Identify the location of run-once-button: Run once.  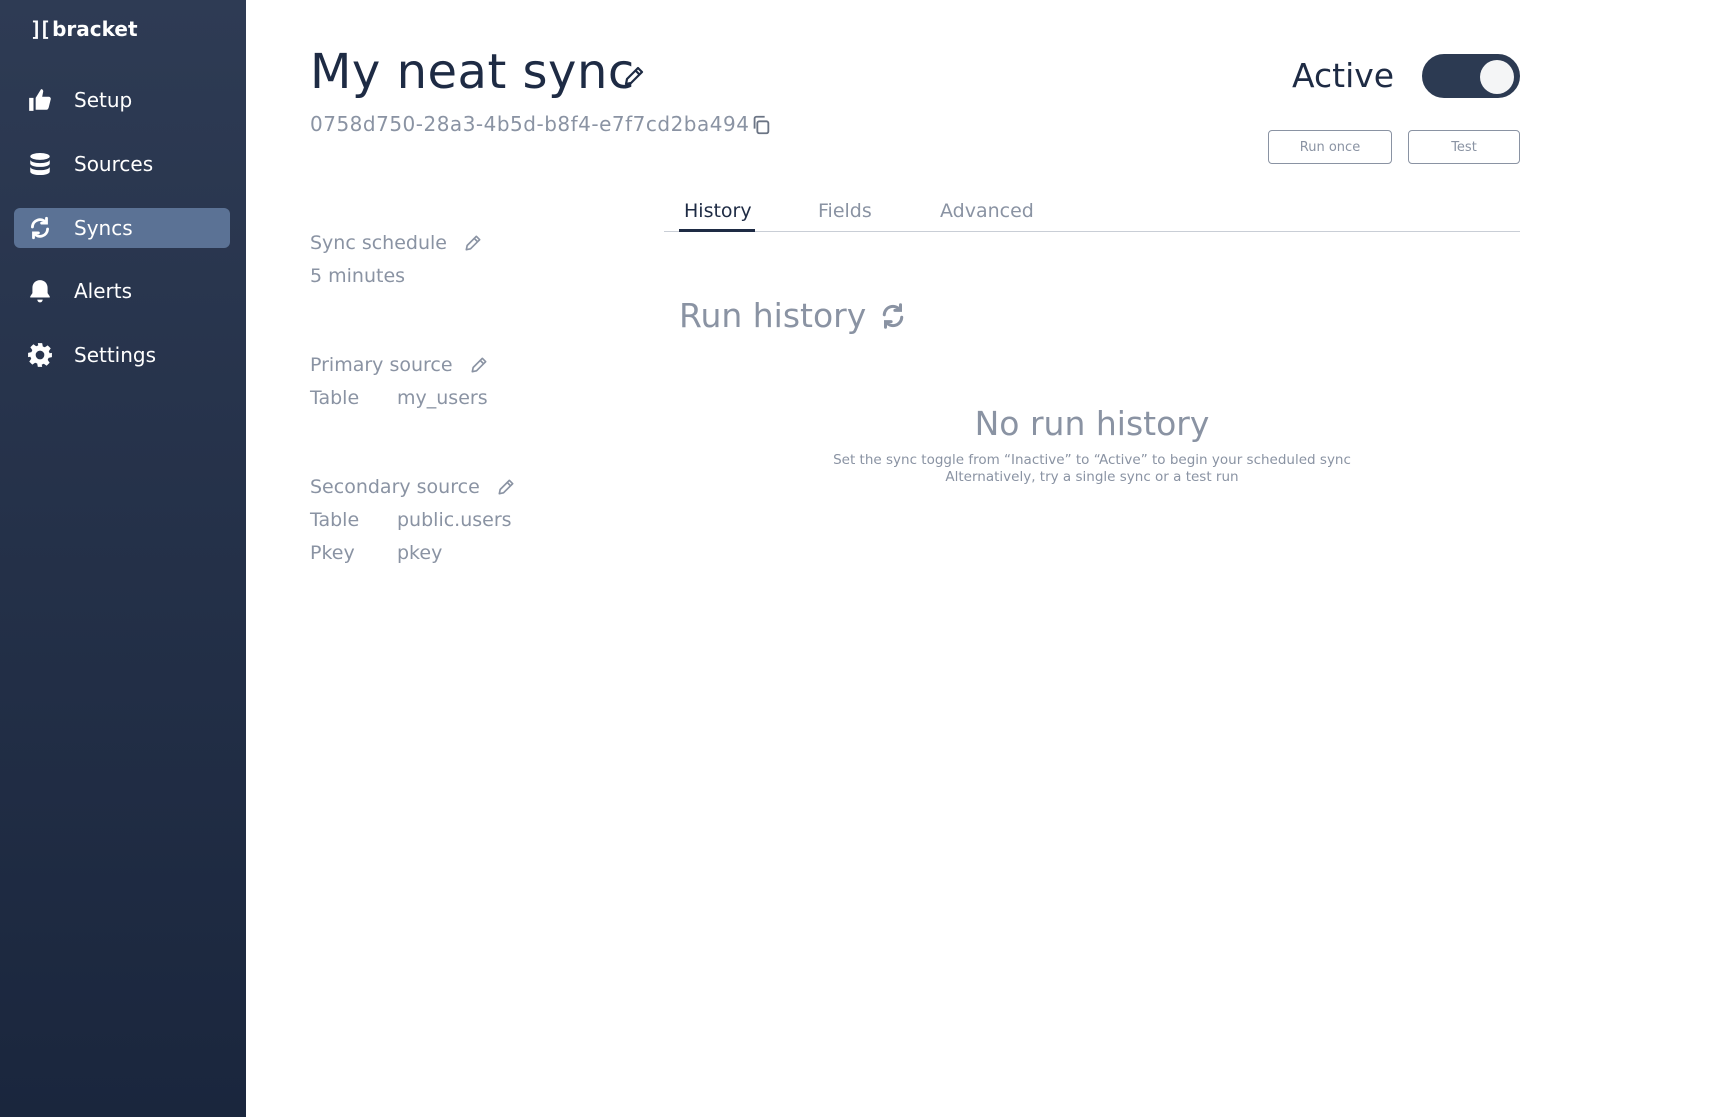
(1330, 147).